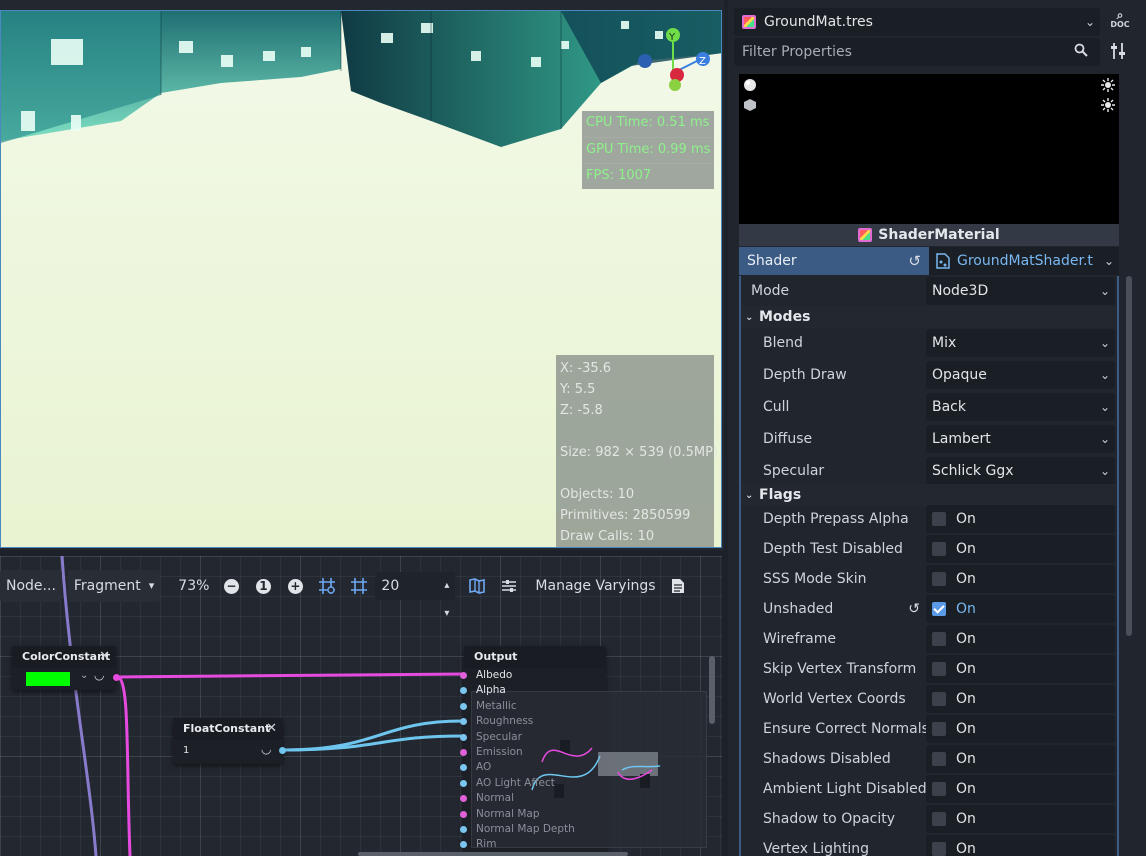  What do you see at coordinates (114, 586) in the screenshot?
I see `shader-type-dropdown: Fragment ▾` at bounding box center [114, 586].